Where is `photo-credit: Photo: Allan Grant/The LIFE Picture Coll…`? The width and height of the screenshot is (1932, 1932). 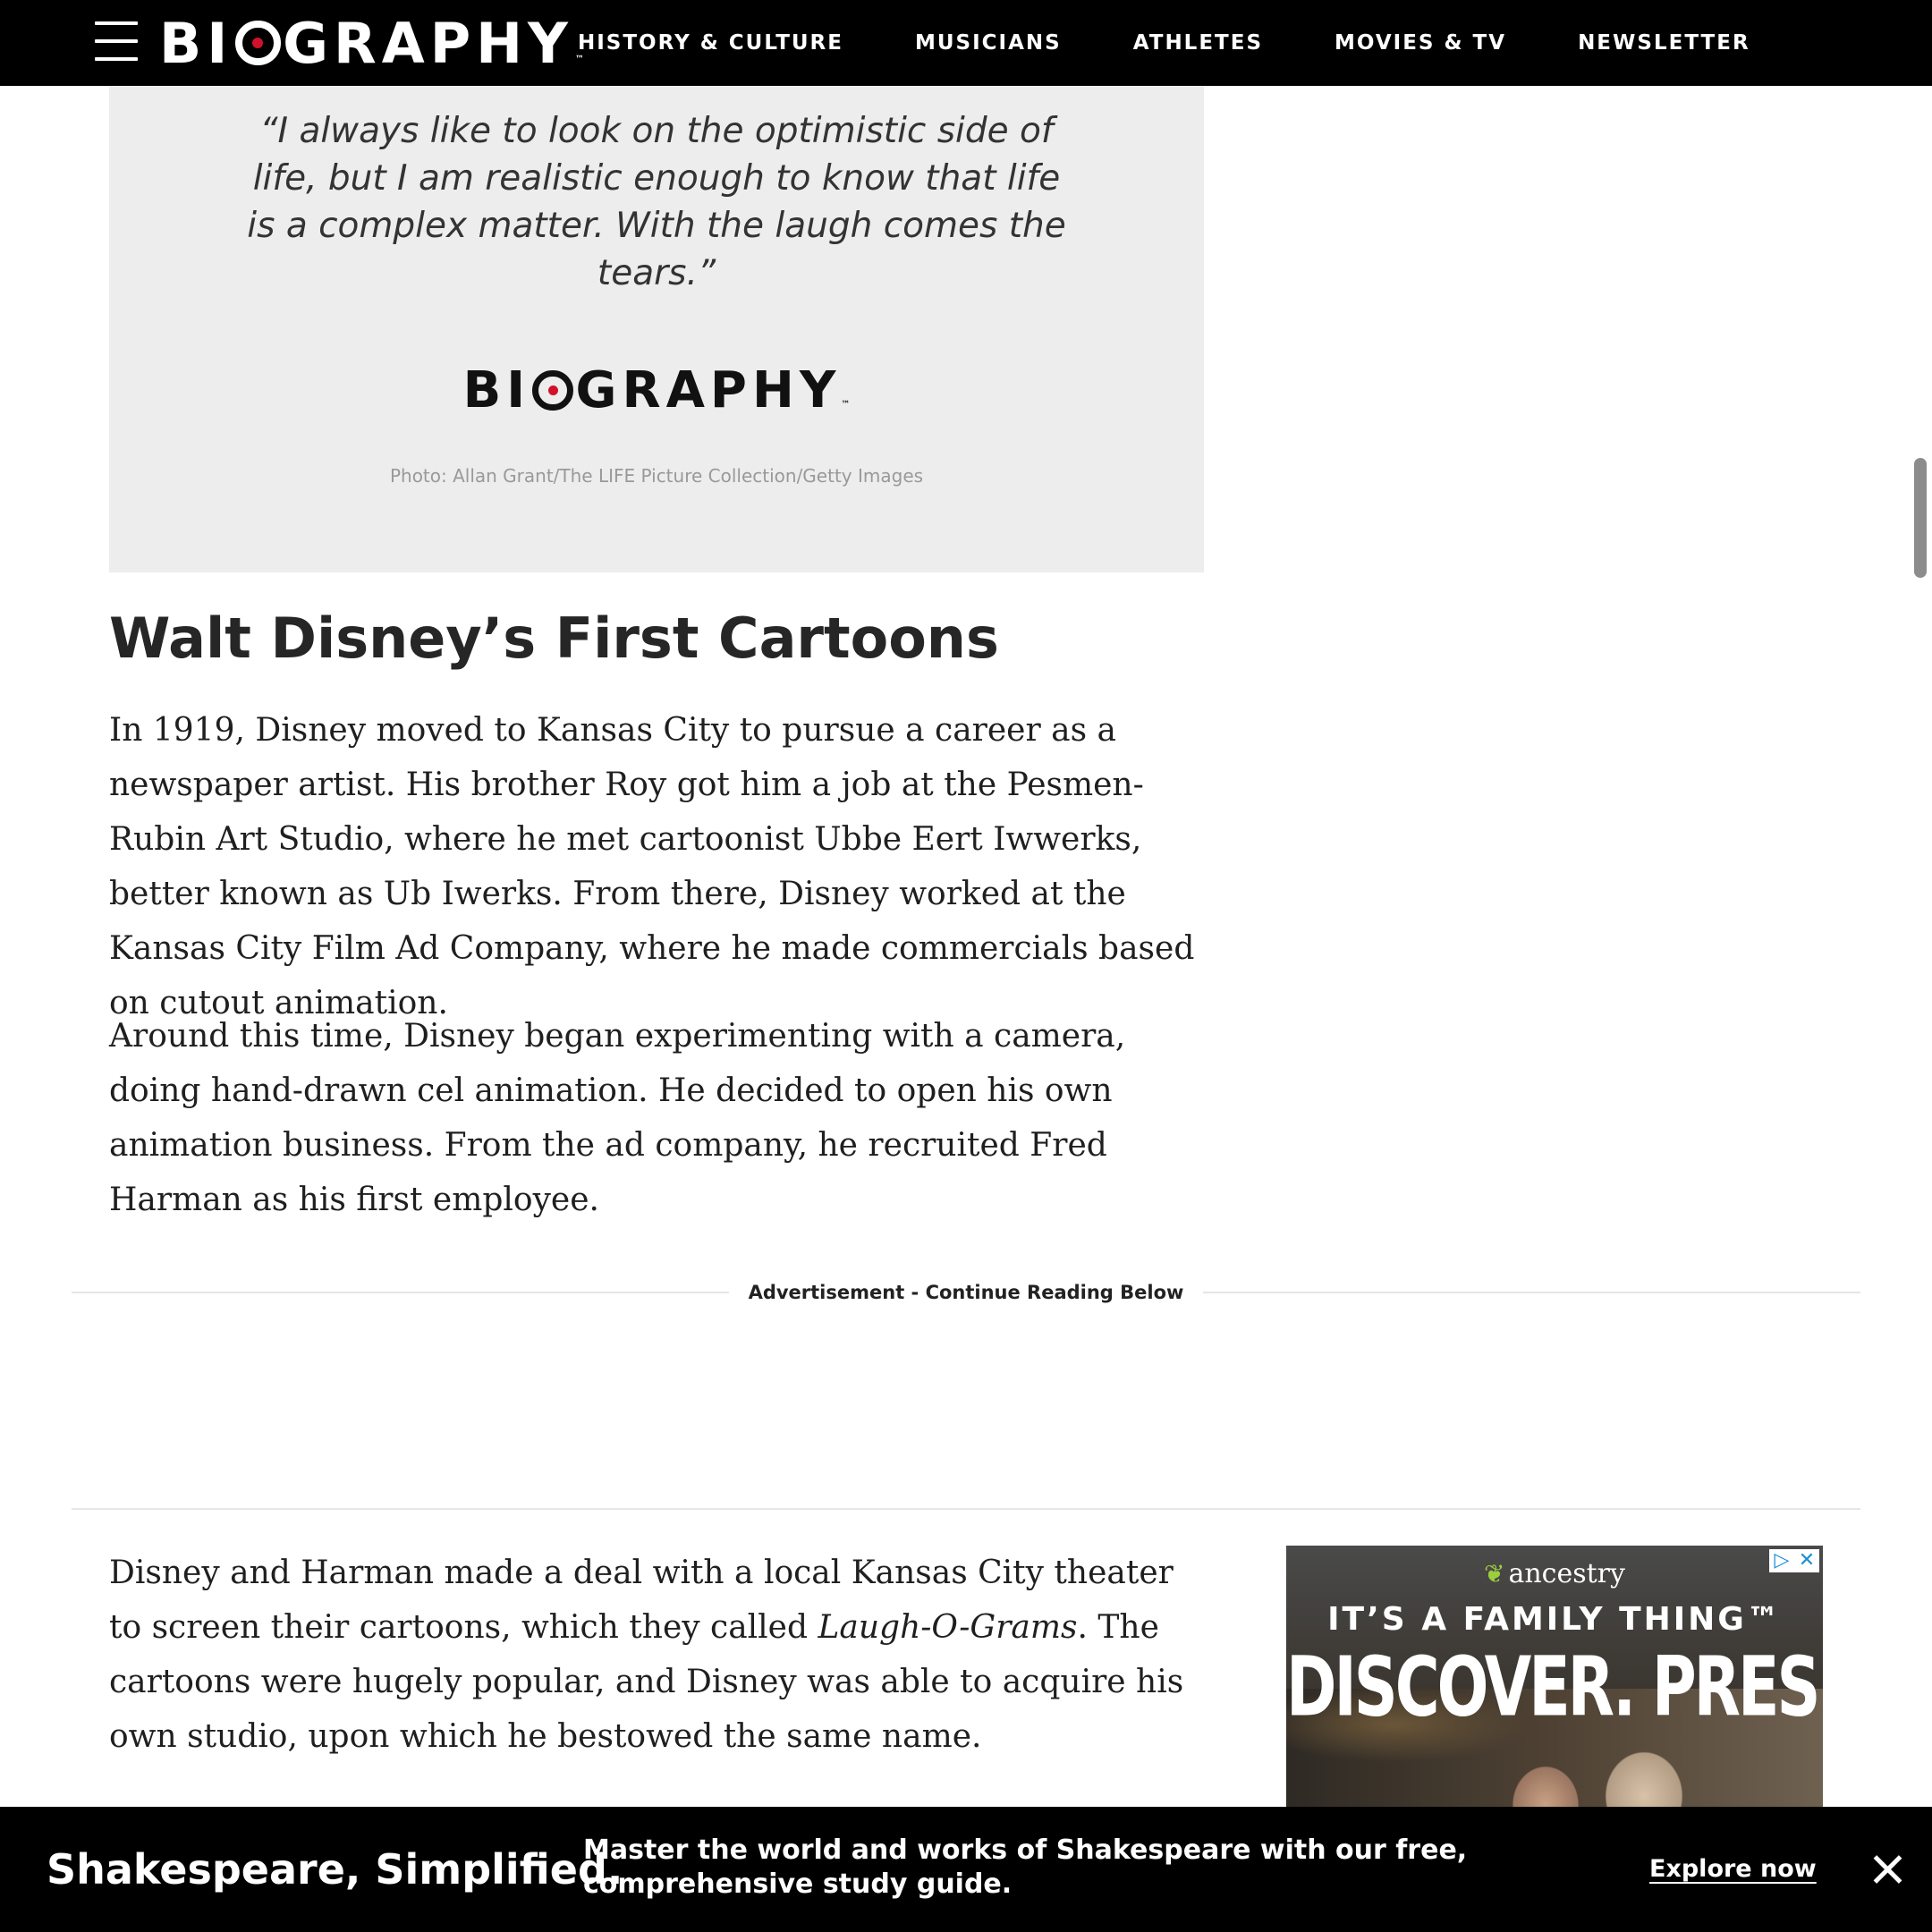
photo-credit: Photo: Allan Grant/The LIFE Picture Coll… is located at coordinates (656, 476).